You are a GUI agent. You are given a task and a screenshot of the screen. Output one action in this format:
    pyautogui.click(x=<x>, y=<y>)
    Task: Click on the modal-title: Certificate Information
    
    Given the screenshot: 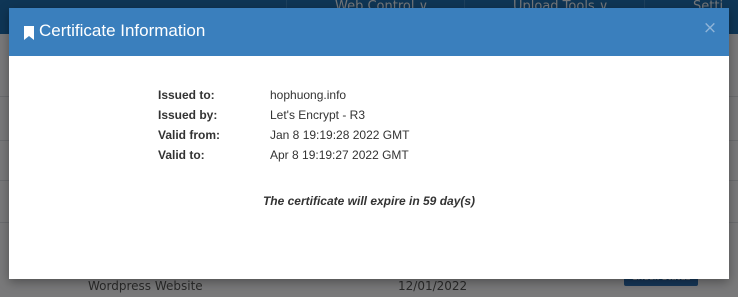 What is the action you would take?
    pyautogui.click(x=122, y=30)
    